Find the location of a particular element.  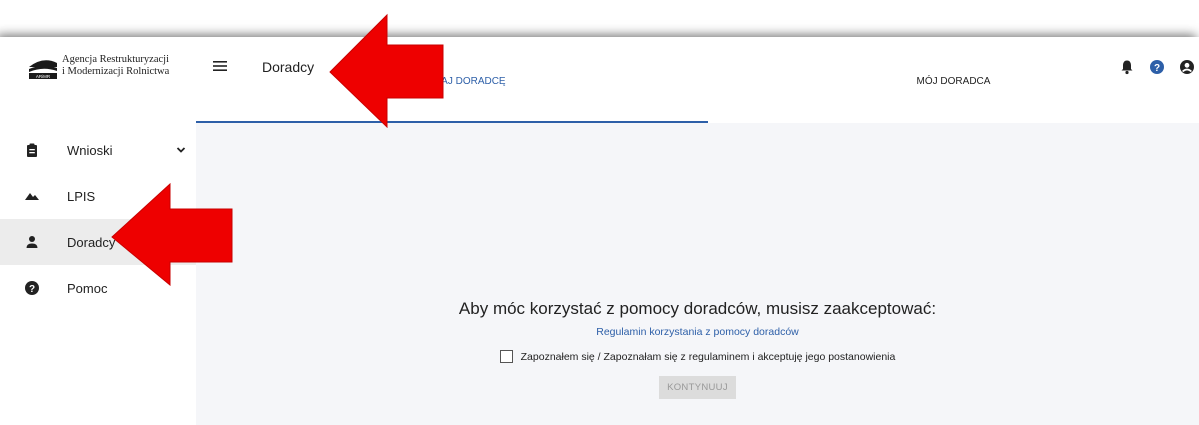

continue-button: KONTYNUUJ is located at coordinates (697, 387).